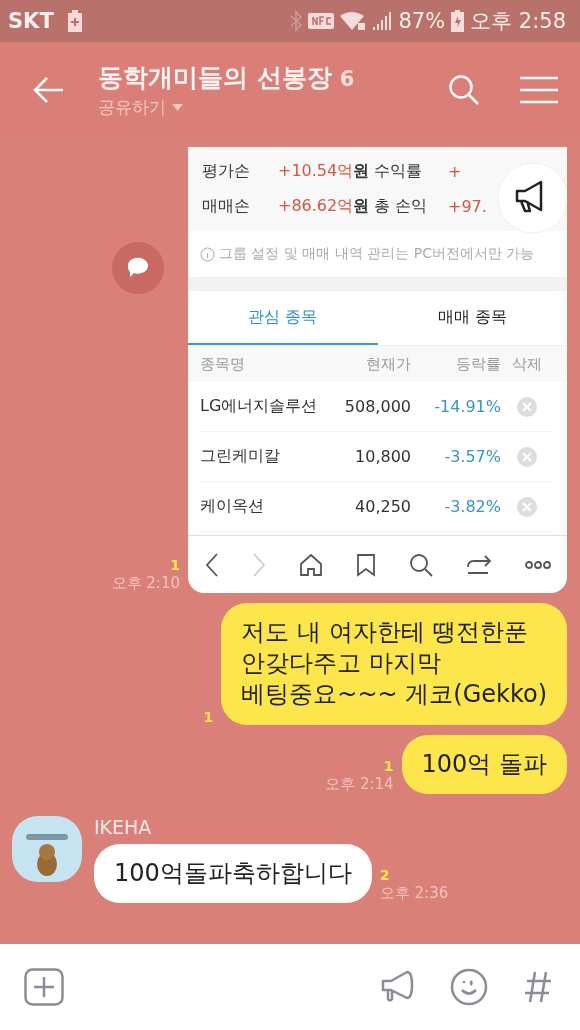 Image resolution: width=580 pixels, height=1030 pixels. What do you see at coordinates (211, 564) in the screenshot?
I see `back-icon` at bounding box center [211, 564].